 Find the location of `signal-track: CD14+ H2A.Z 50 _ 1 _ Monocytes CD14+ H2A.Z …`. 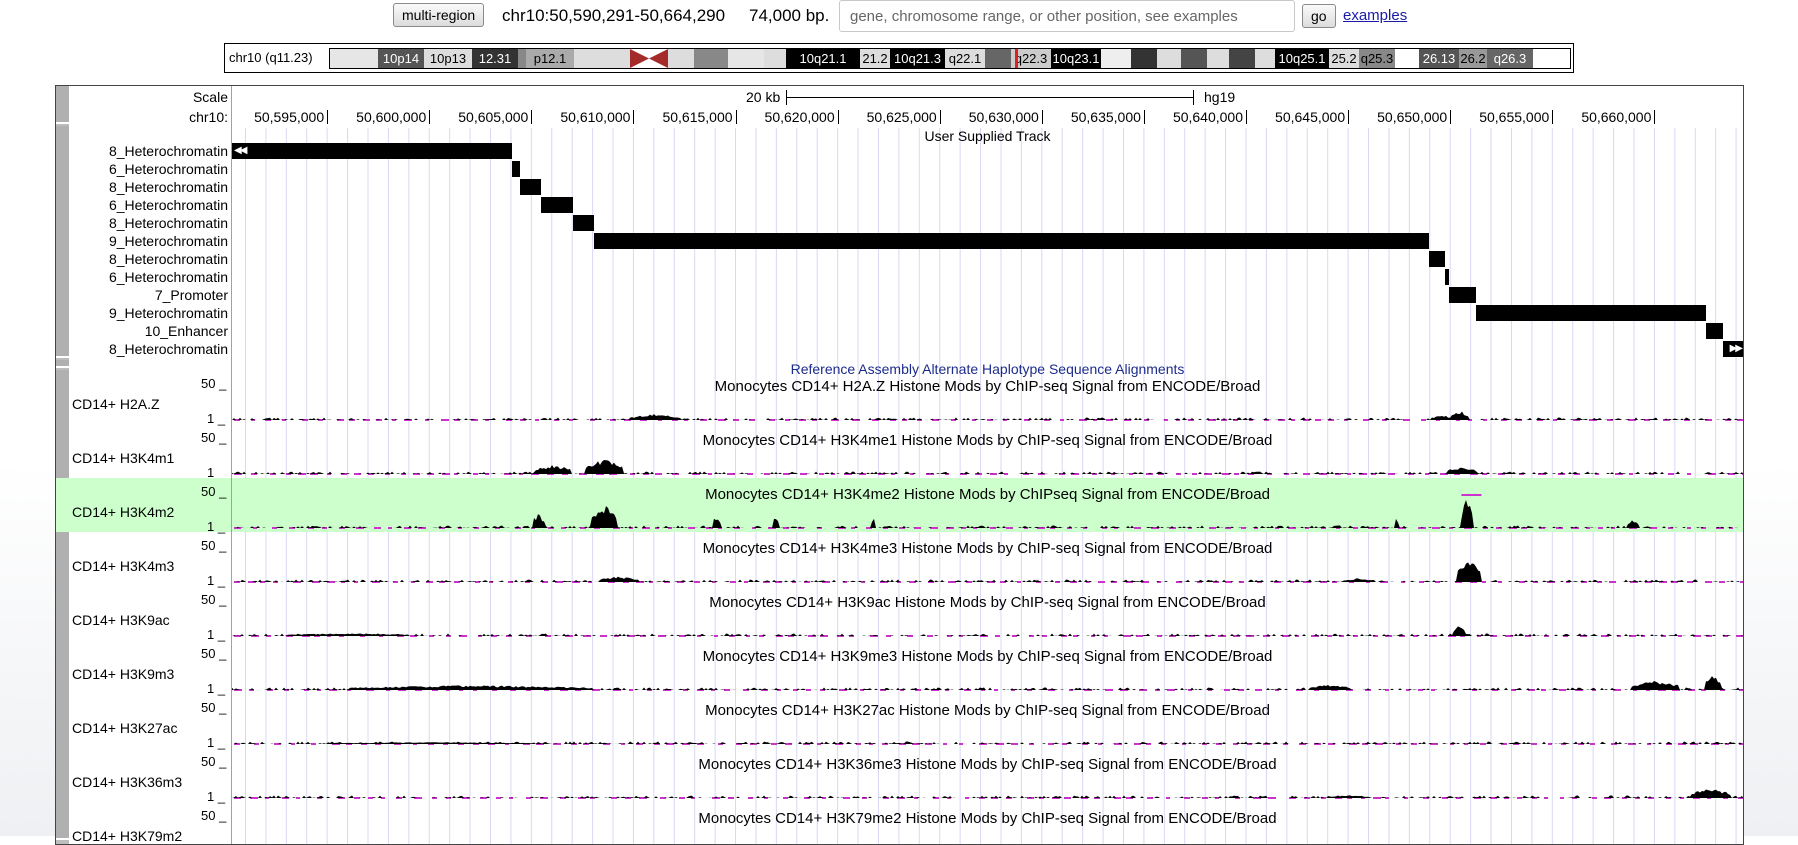

signal-track: CD14+ H2A.Z 50 _ 1 _ Monocytes CD14+ H2A.Z … is located at coordinates (899, 398).